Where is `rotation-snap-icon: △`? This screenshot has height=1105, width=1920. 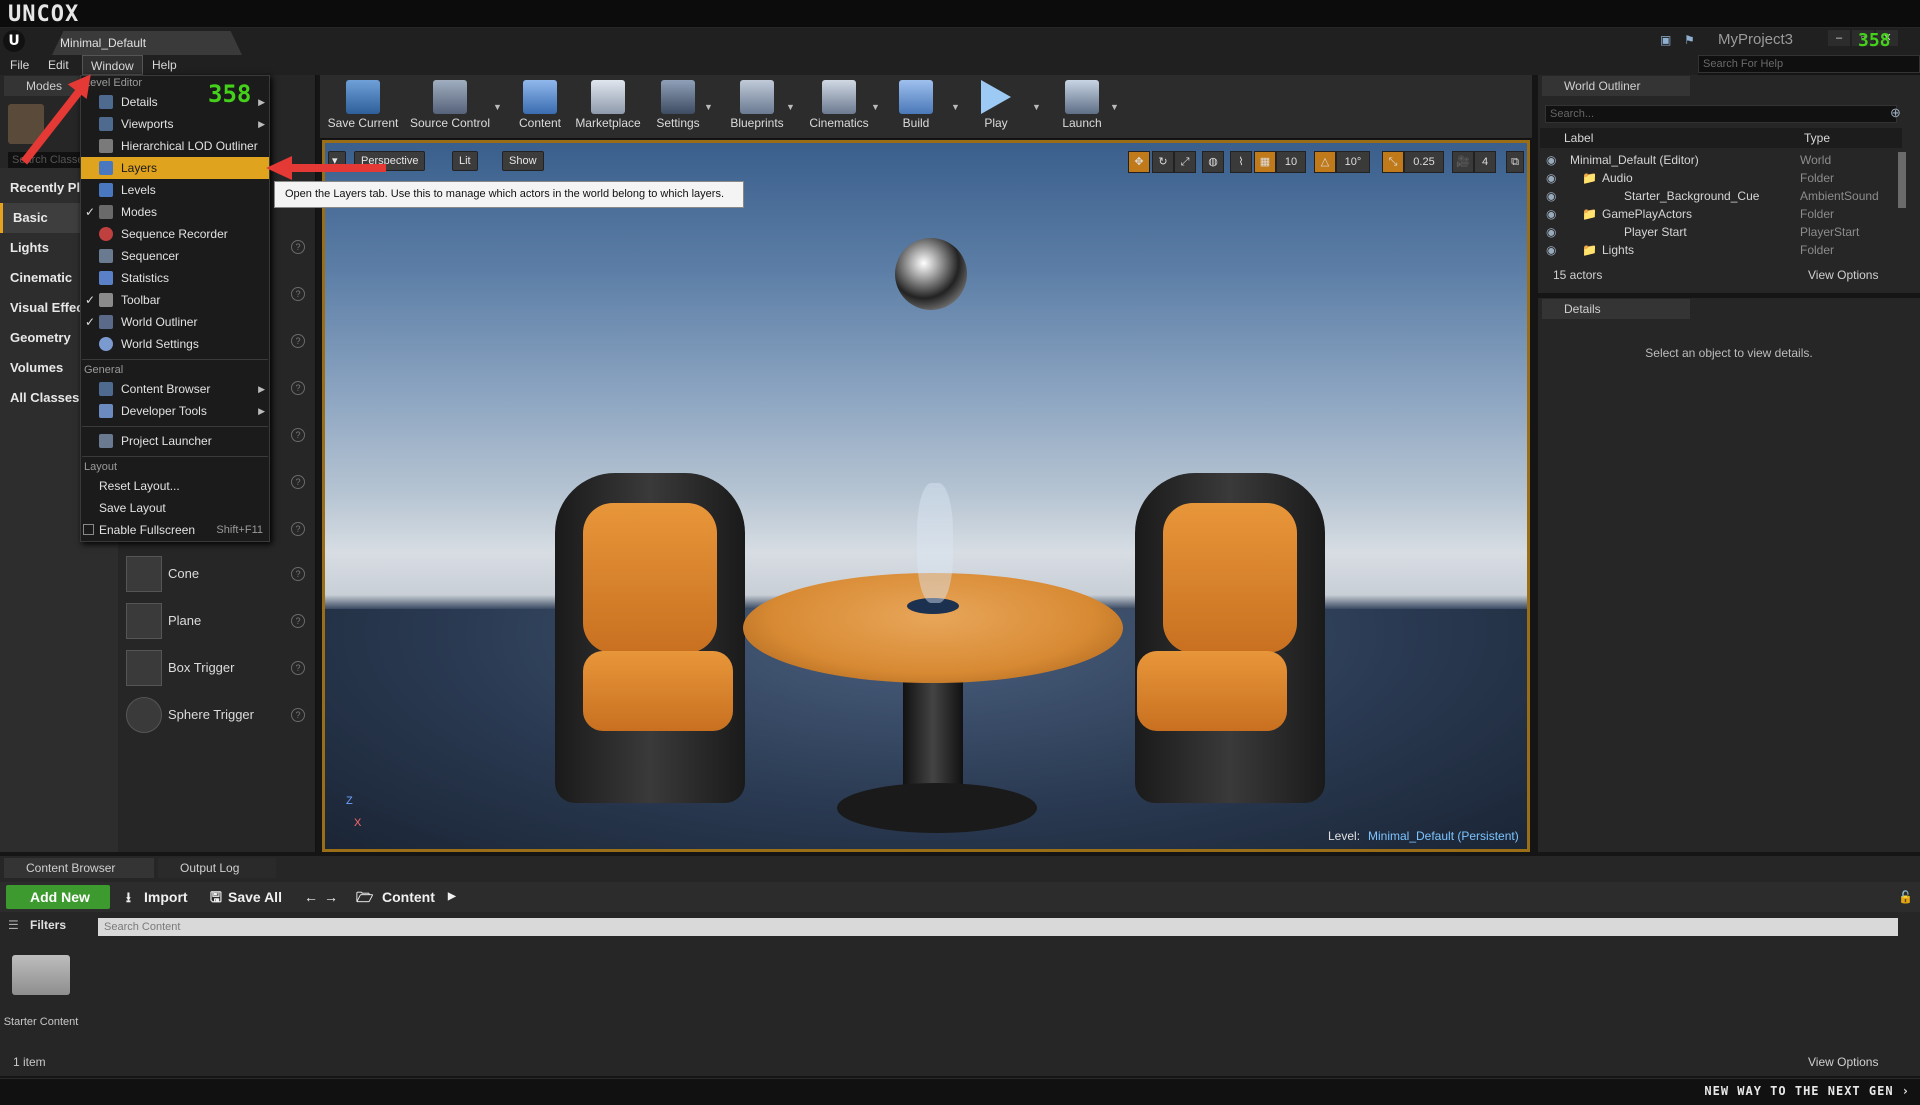
rotation-snap-icon: △ is located at coordinates (1325, 162).